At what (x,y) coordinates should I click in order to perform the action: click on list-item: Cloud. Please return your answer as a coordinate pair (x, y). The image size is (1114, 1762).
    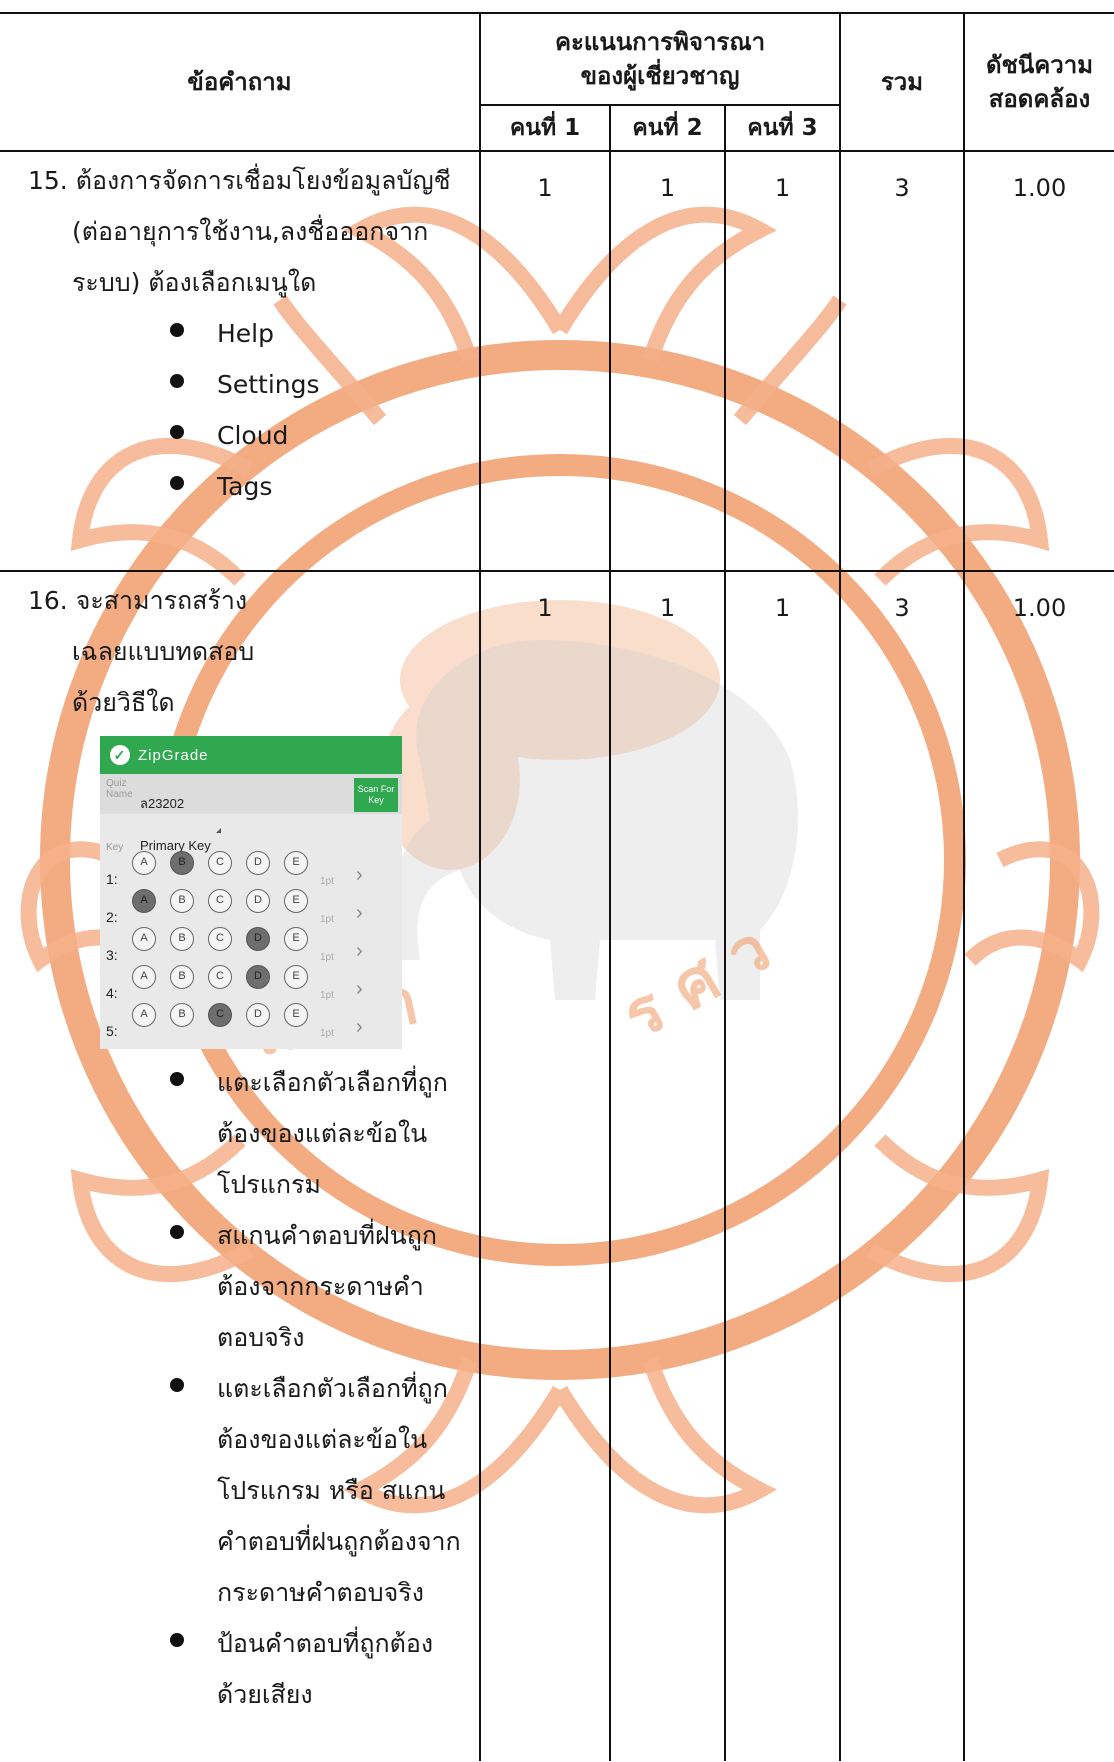
    Looking at the image, I should click on (239, 435).